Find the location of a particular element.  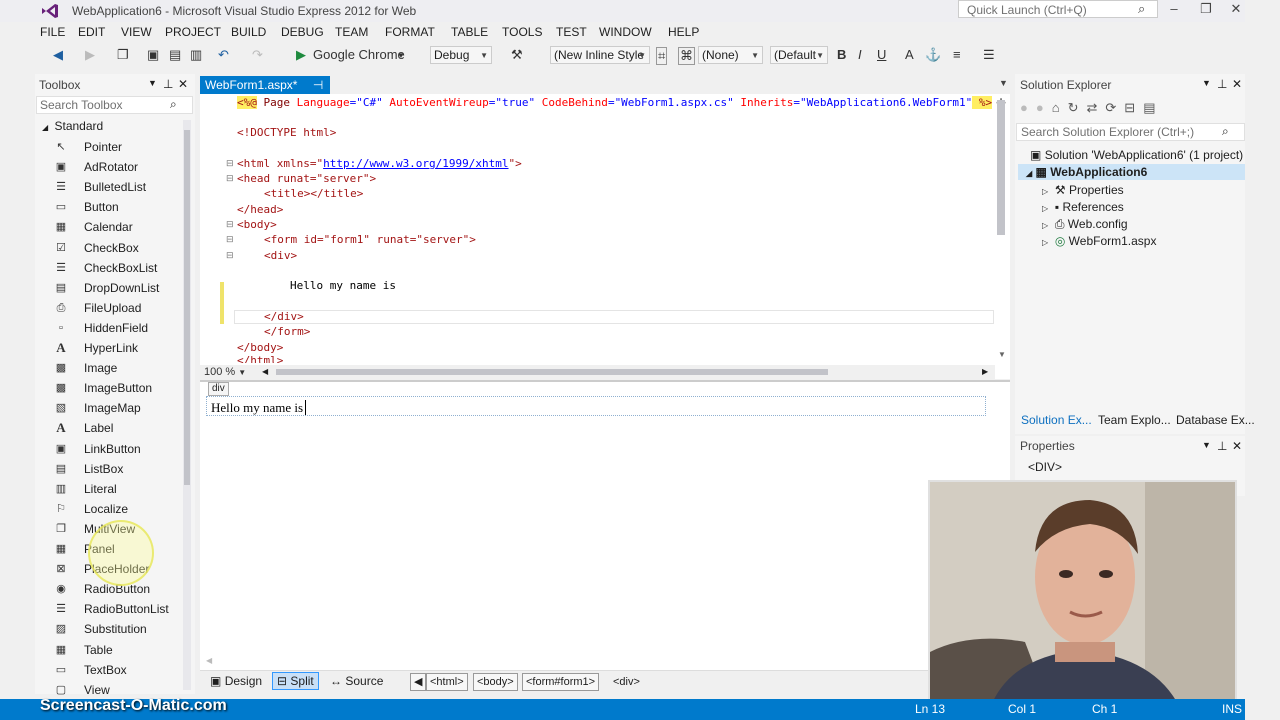

collapse-div-icon: ⊟ is located at coordinates (230, 255).